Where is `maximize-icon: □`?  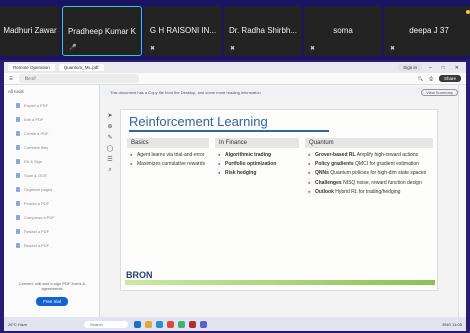 maximize-icon: □ is located at coordinates (443, 68).